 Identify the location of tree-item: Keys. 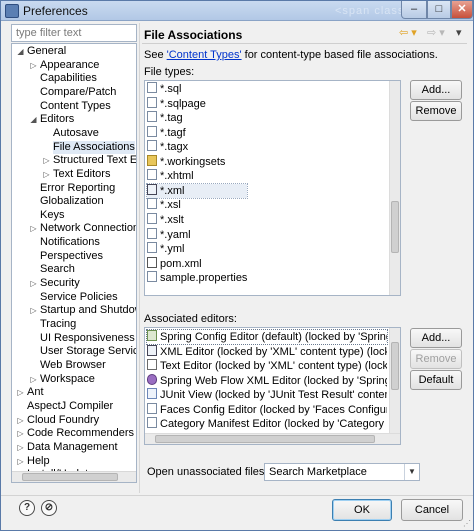
(52, 215).